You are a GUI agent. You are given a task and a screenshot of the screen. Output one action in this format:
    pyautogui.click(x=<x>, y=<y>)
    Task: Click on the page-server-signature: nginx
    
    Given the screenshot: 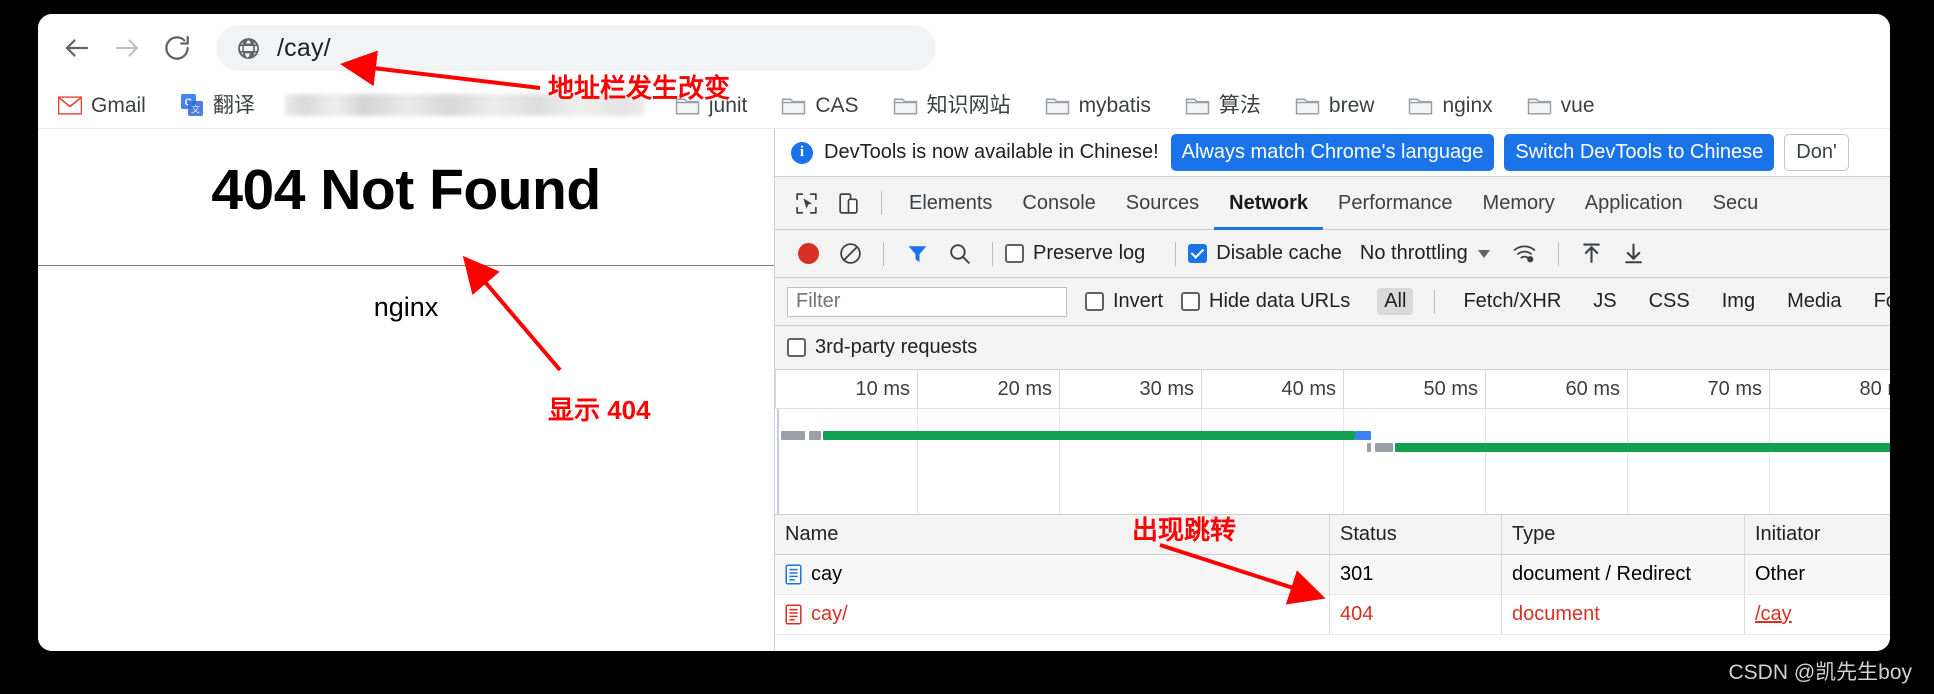 What is the action you would take?
    pyautogui.click(x=406, y=307)
    